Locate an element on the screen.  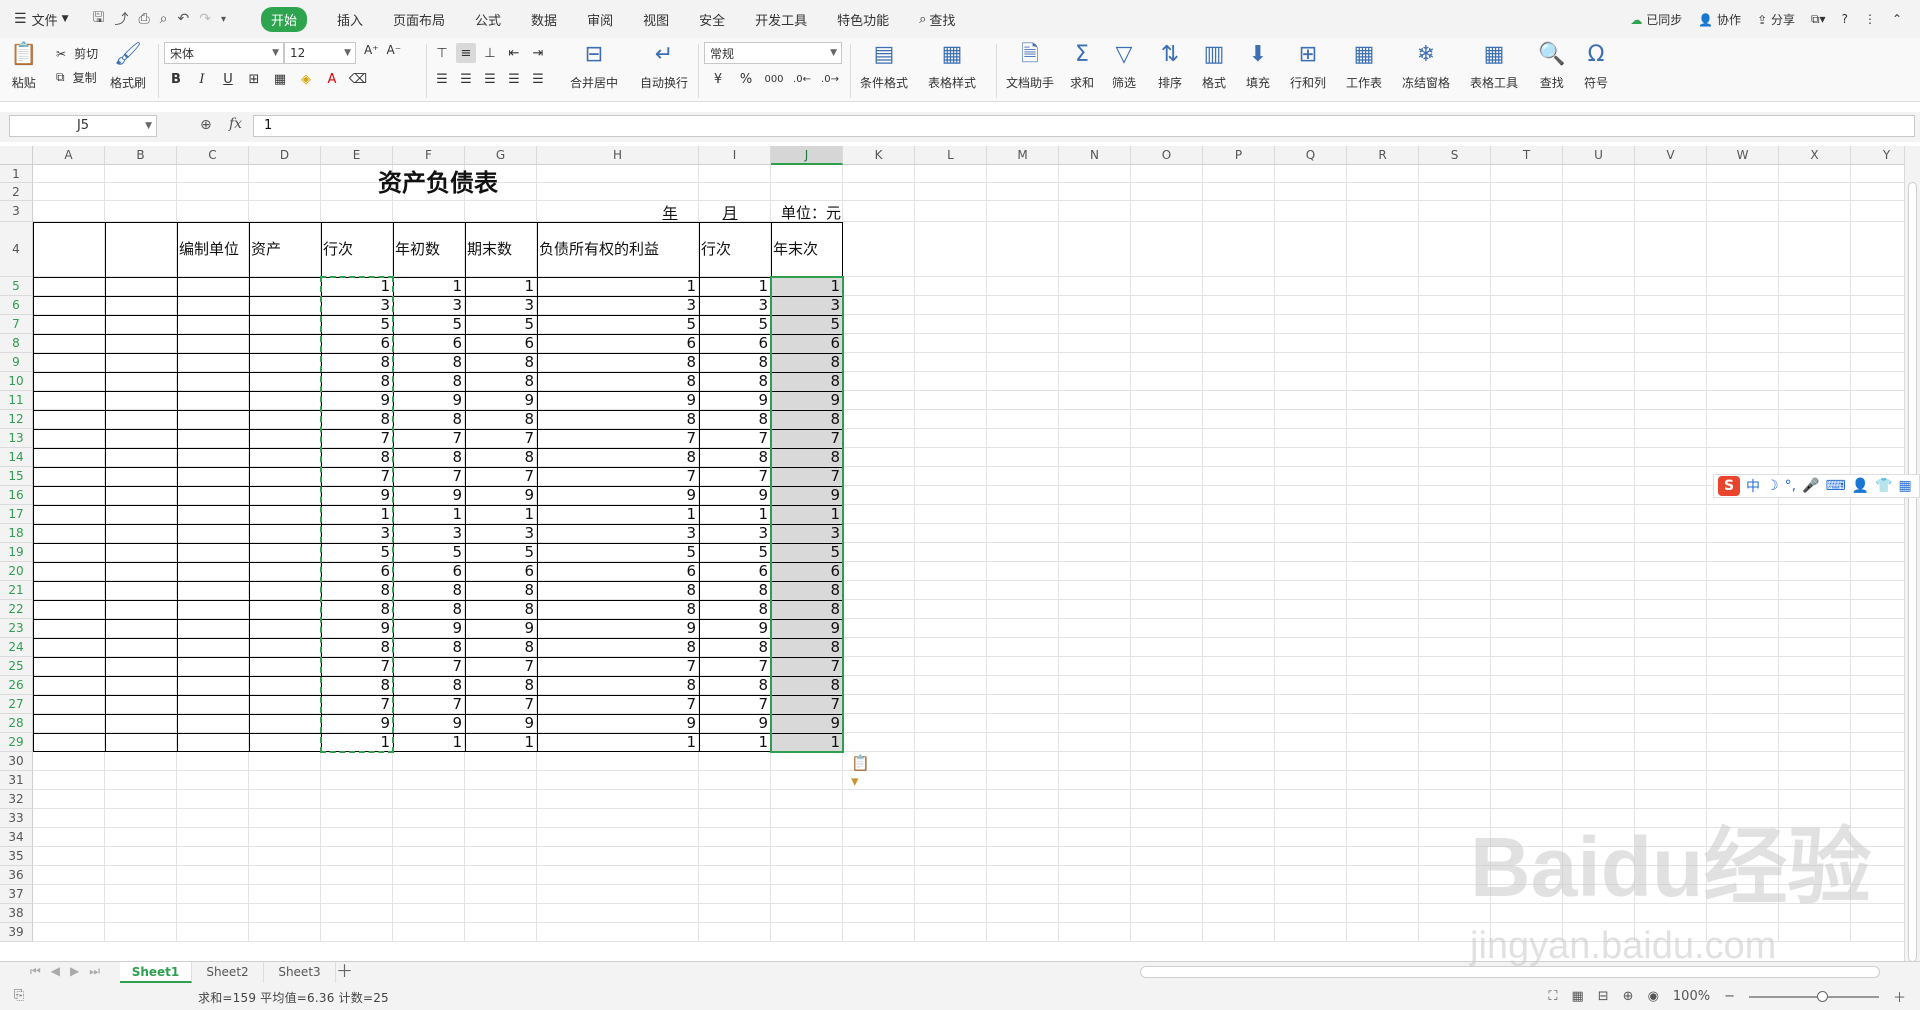
sheet-tab-3: Sheet3 is located at coordinates (300, 972).